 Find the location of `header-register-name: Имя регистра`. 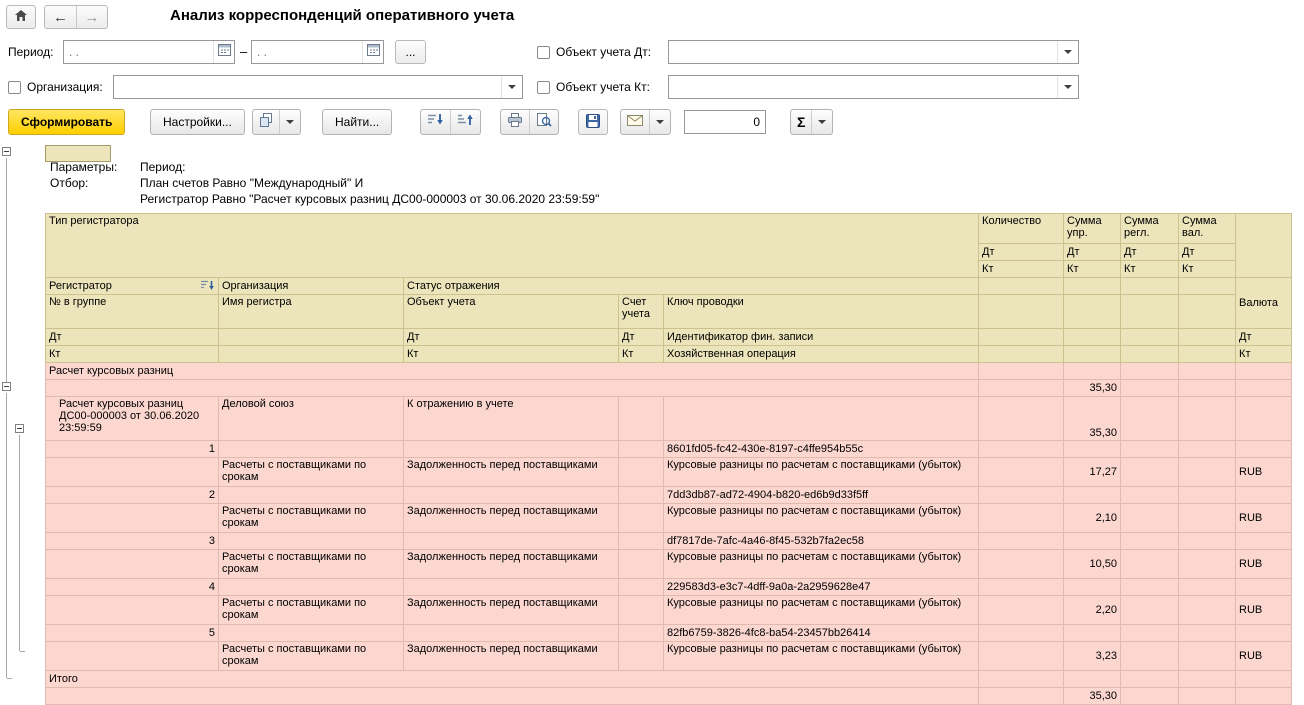

header-register-name: Имя регистра is located at coordinates (311, 311).